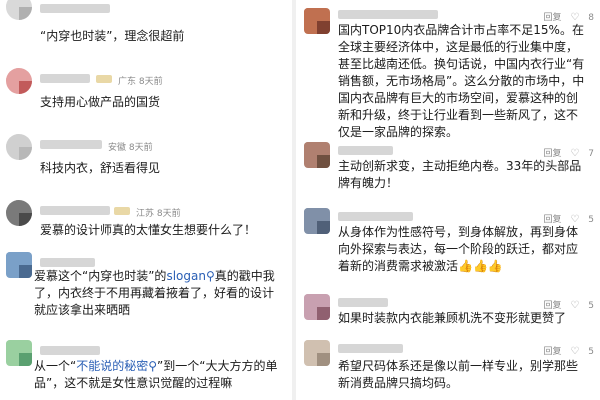  What do you see at coordinates (100, 276) in the screenshot?
I see `comment-text-part: 爱慕这个“内穿也时装”的` at bounding box center [100, 276].